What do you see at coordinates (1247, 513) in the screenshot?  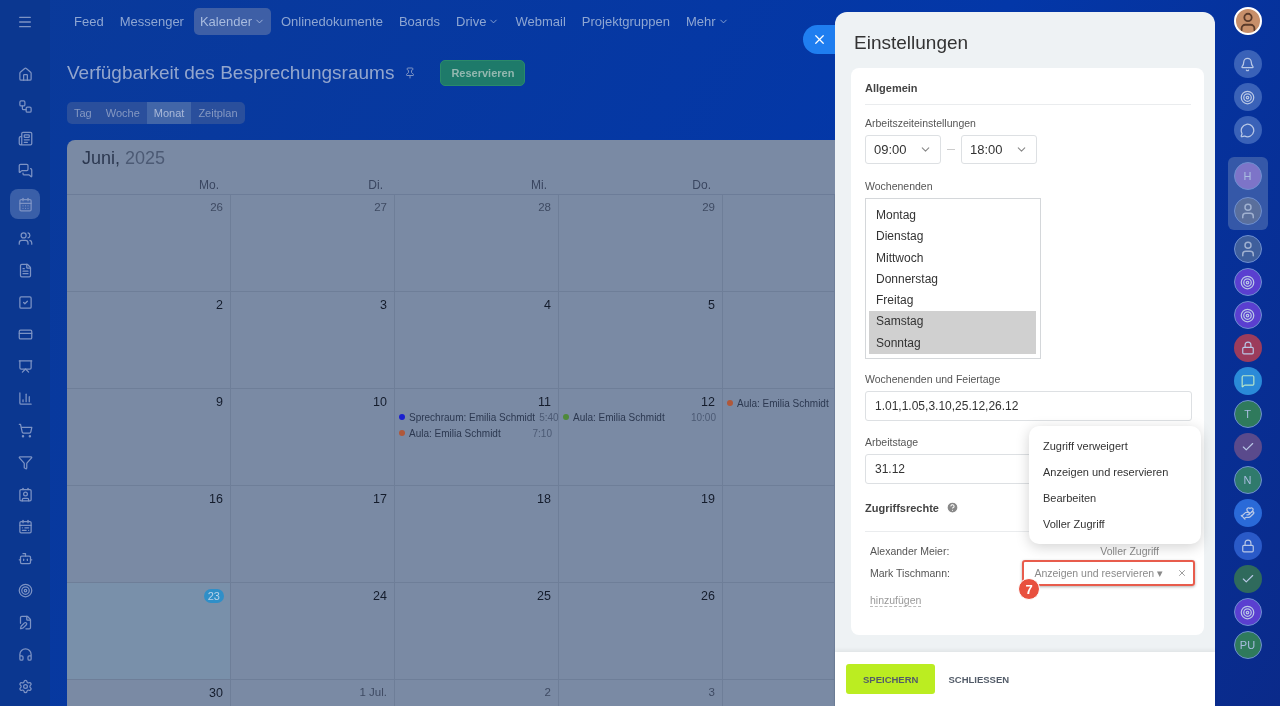 I see `hands-icon` at bounding box center [1247, 513].